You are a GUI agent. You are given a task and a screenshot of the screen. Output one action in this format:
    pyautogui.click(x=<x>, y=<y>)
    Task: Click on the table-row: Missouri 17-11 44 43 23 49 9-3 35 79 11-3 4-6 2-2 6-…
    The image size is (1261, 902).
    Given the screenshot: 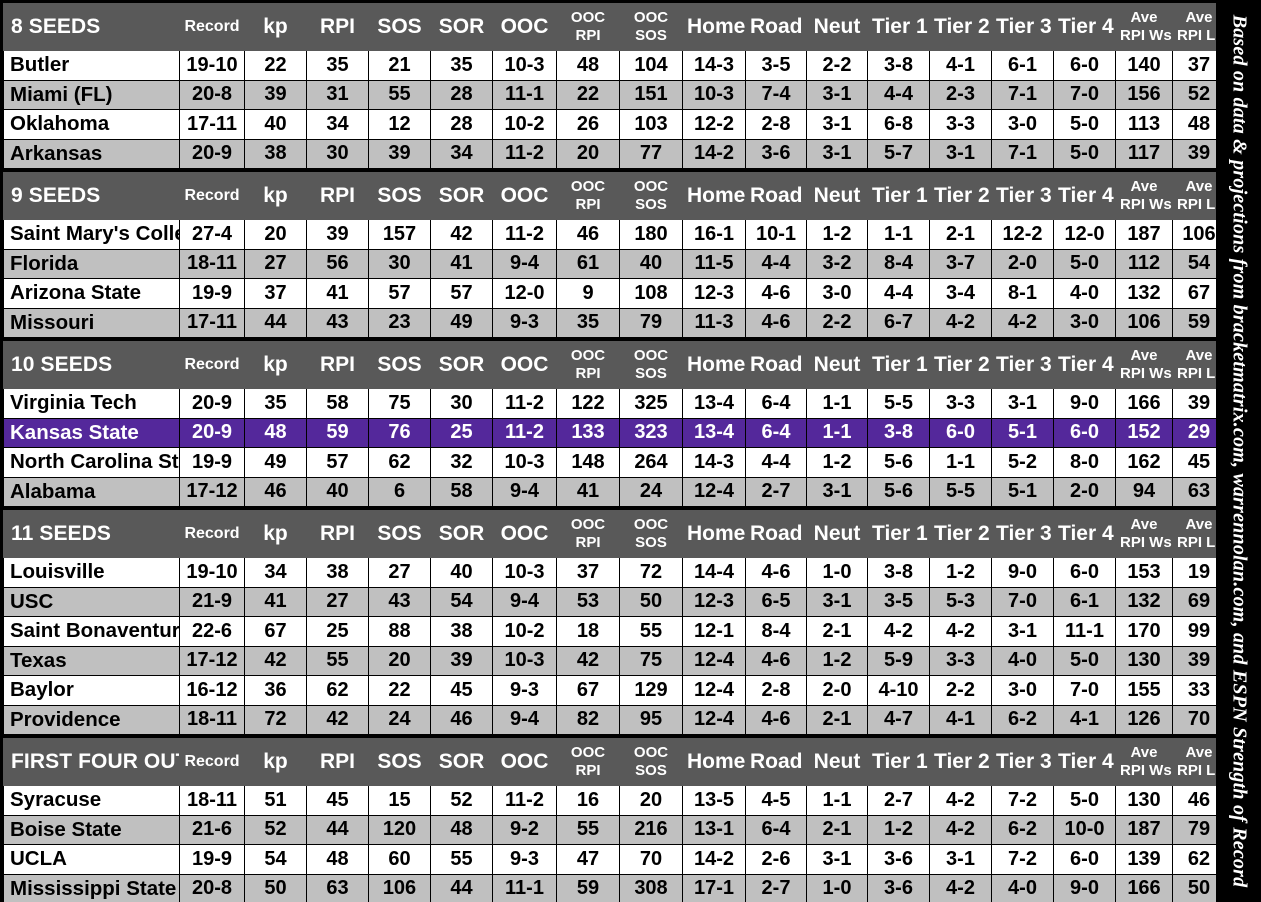 What is the action you would take?
    pyautogui.click(x=614, y=322)
    